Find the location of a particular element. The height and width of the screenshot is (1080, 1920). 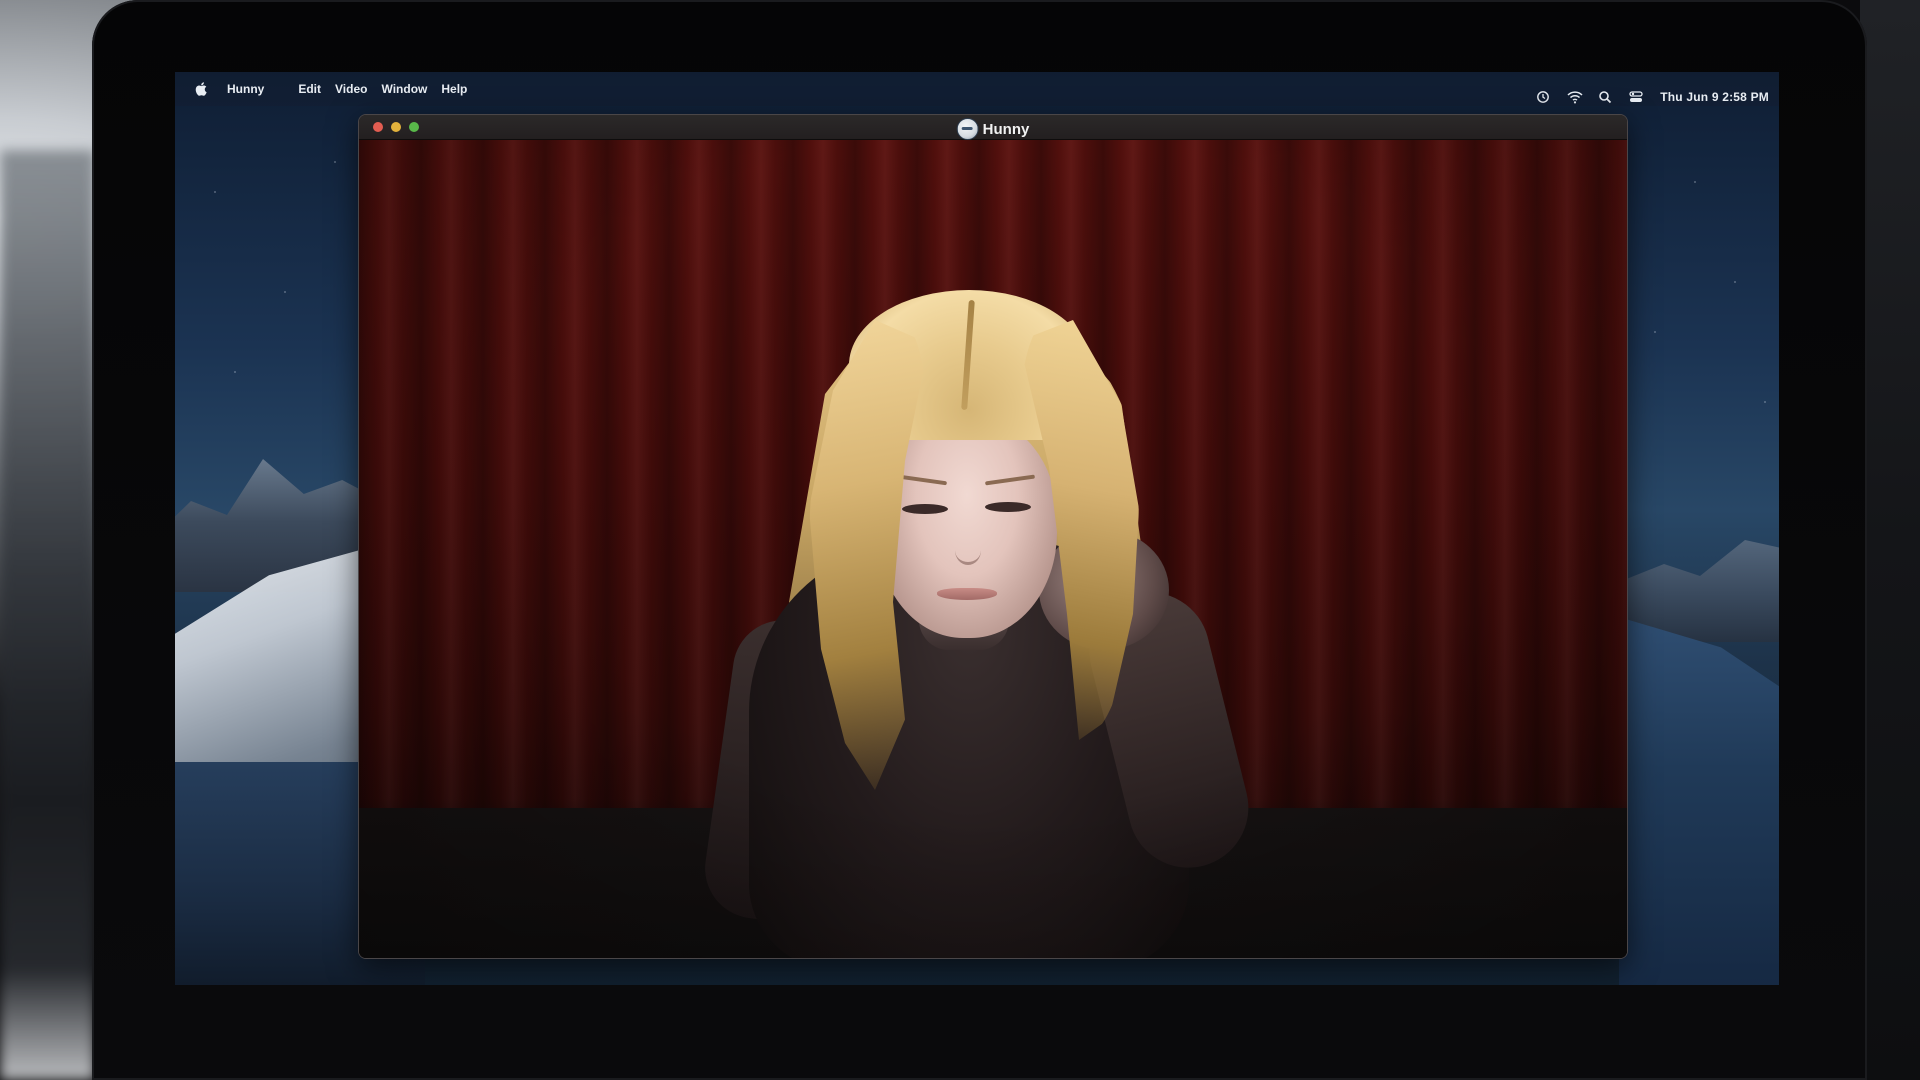

room-blur-right is located at coordinates (1890, 540).